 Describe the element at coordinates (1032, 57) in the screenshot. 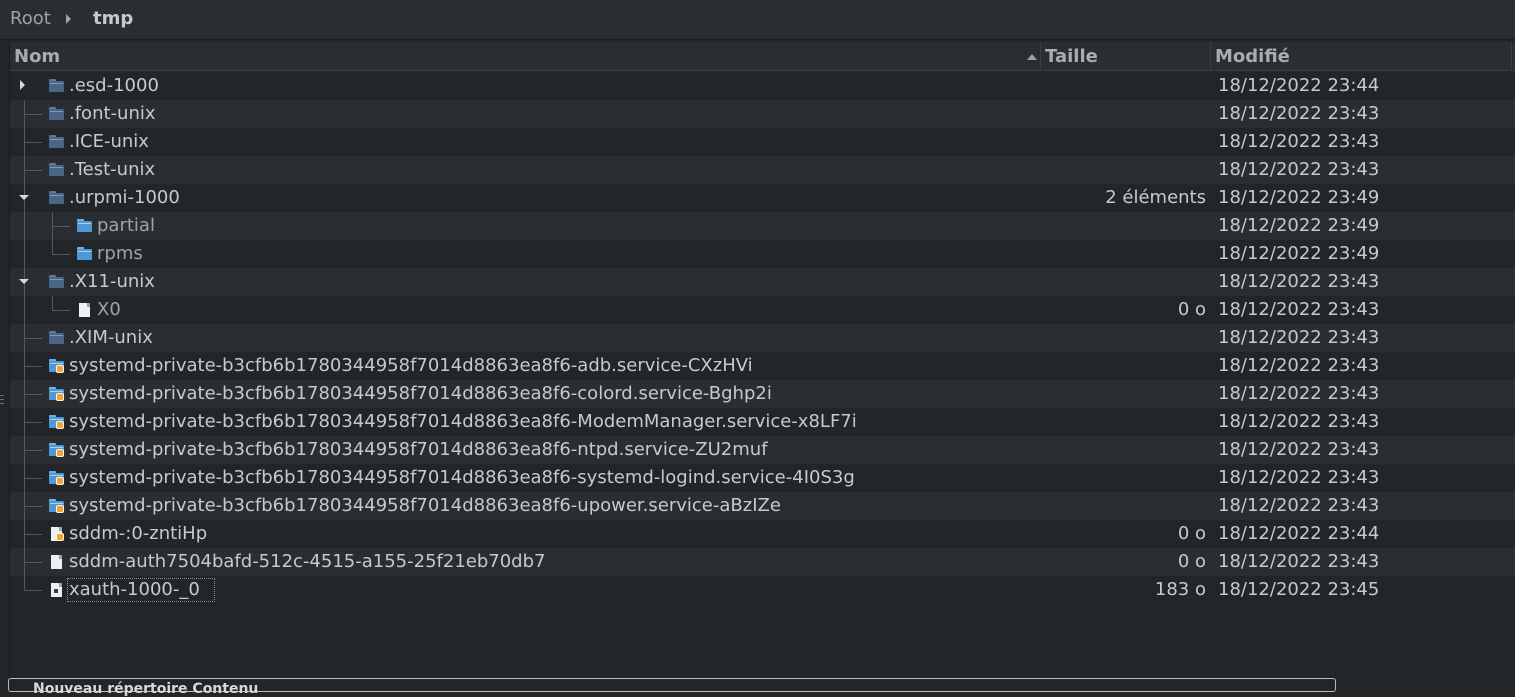

I see `sort-ascending-icon` at that location.